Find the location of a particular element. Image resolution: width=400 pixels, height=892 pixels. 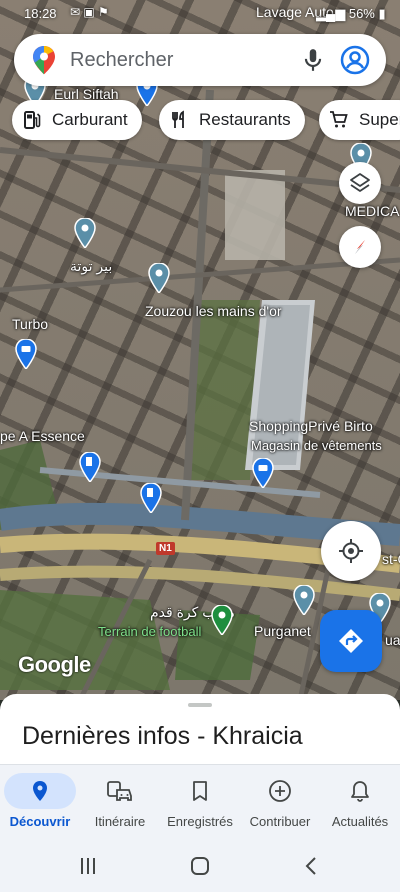

pin-icon is located at coordinates (40, 791).